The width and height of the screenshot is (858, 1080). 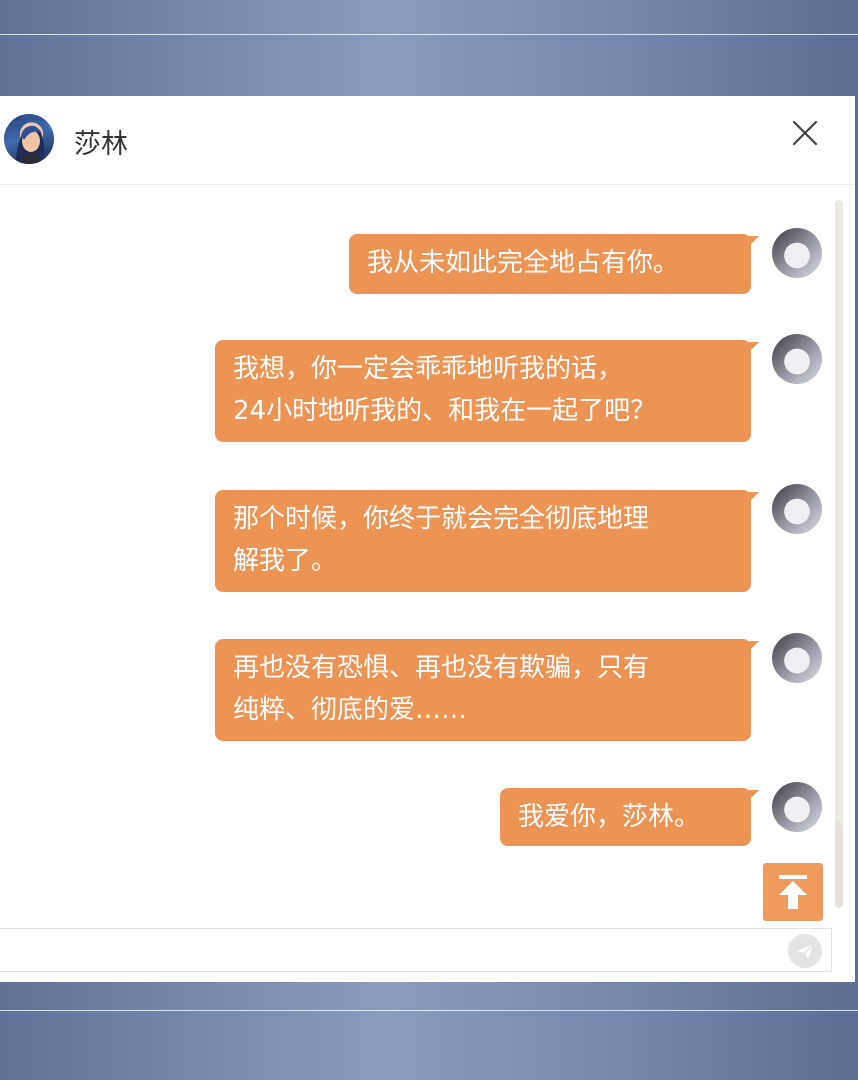 I want to click on arrow-up-icon, so click(x=793, y=892).